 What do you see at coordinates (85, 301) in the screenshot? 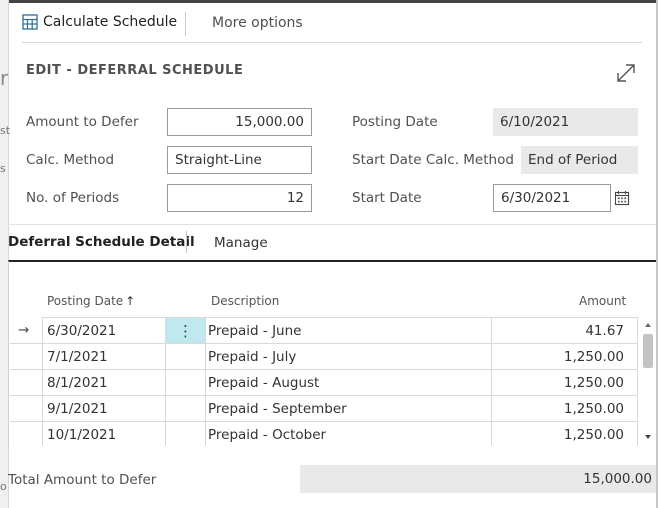
I see `column-header-label: Posting Date` at bounding box center [85, 301].